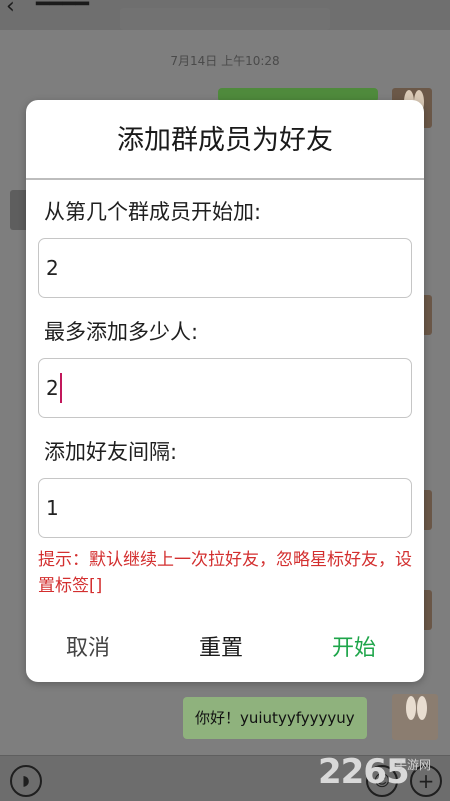 The height and width of the screenshot is (801, 450). Describe the element at coordinates (111, 452) in the screenshot. I see `interval-label: 添加好友间隔:` at that location.